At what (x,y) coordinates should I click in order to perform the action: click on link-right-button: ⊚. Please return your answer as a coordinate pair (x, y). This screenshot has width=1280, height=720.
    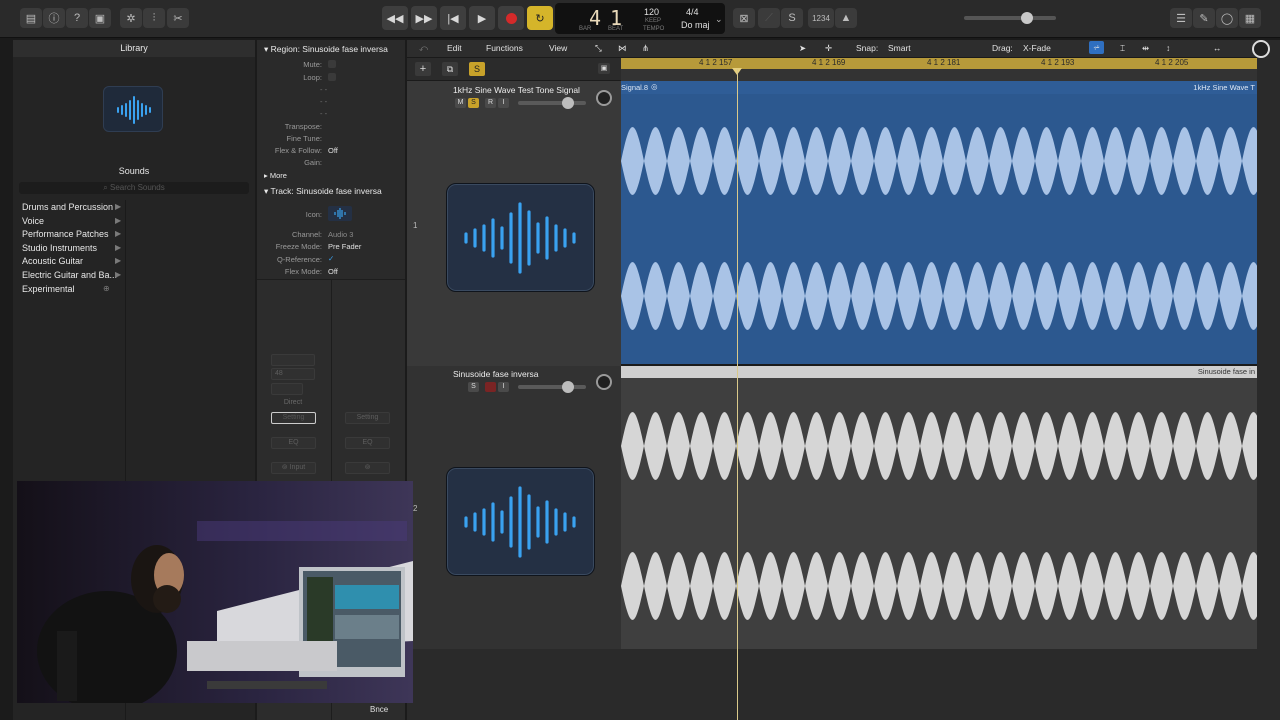
    Looking at the image, I should click on (367, 468).